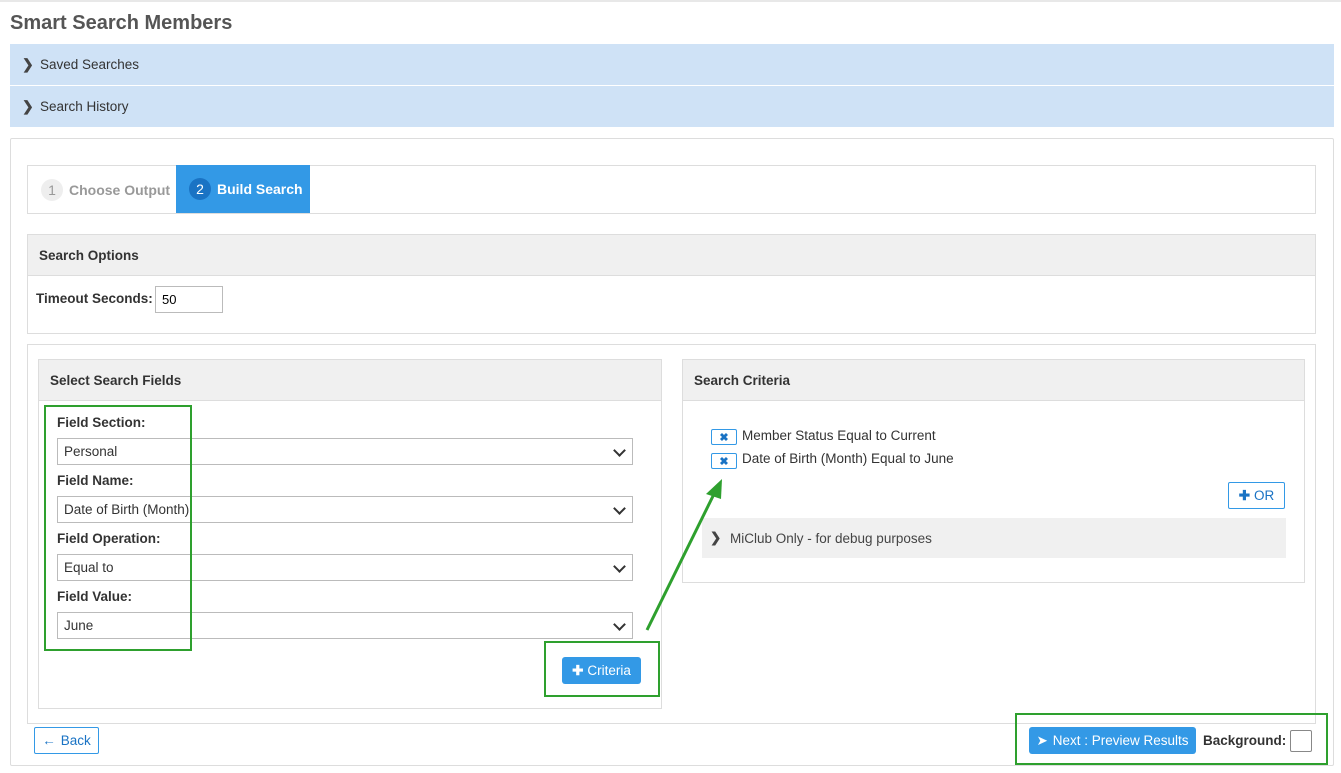 The image size is (1341, 773). I want to click on wizard-steps: 1 Choose Output 2 Build Search, so click(671, 189).